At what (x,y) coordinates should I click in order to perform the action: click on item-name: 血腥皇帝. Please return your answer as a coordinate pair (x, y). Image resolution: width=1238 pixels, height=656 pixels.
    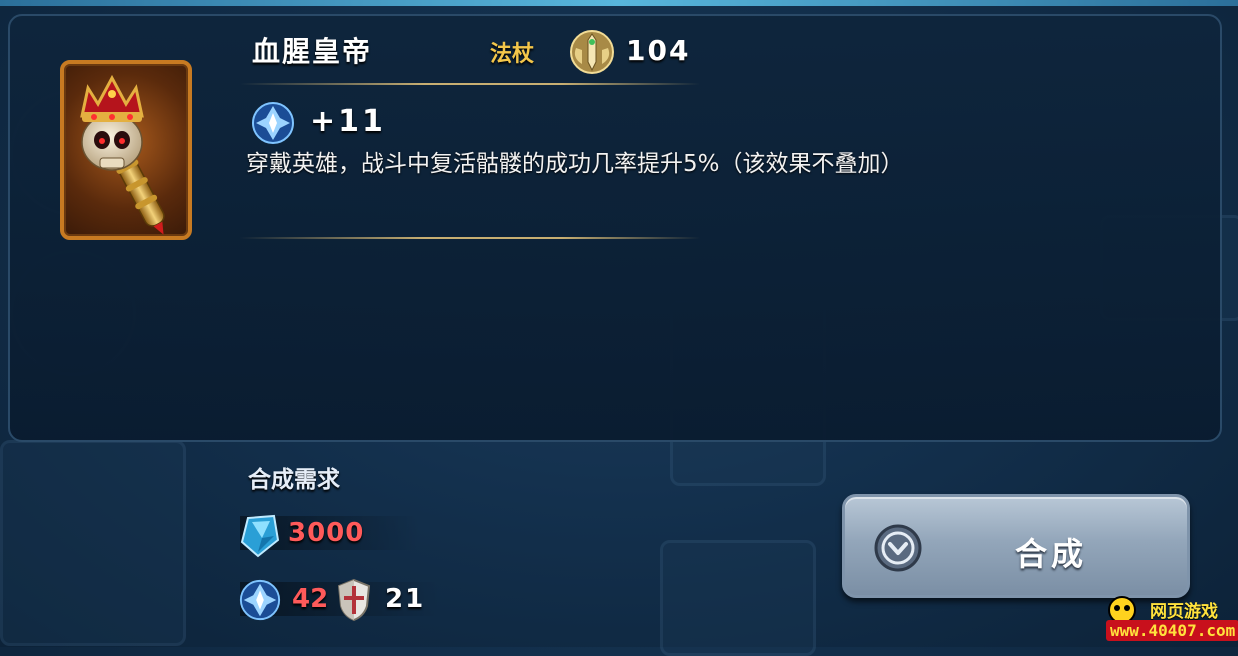
    Looking at the image, I should click on (312, 51).